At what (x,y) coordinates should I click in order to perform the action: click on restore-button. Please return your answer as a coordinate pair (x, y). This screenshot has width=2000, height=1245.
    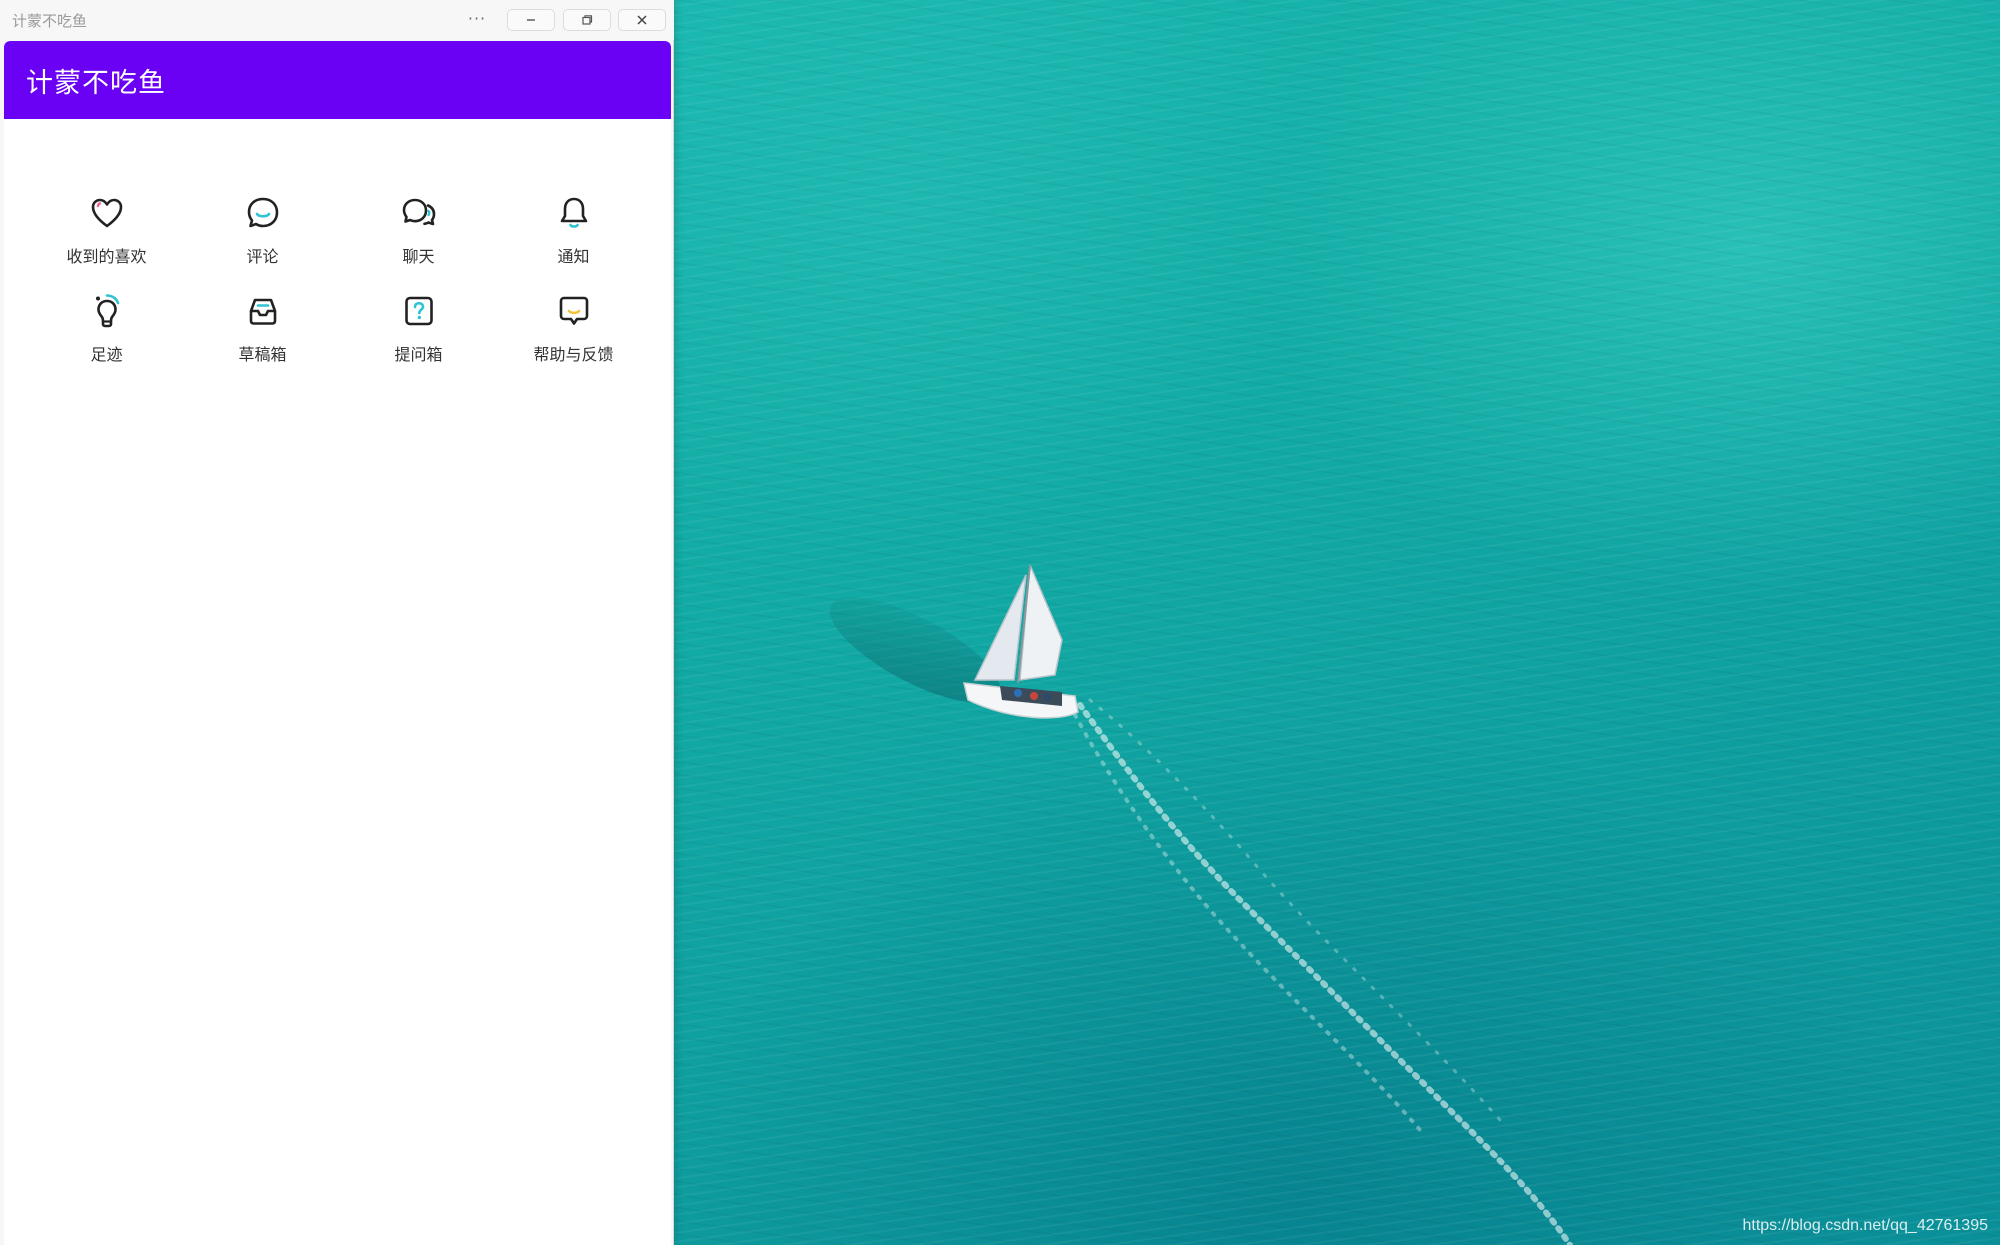
    Looking at the image, I should click on (587, 20).